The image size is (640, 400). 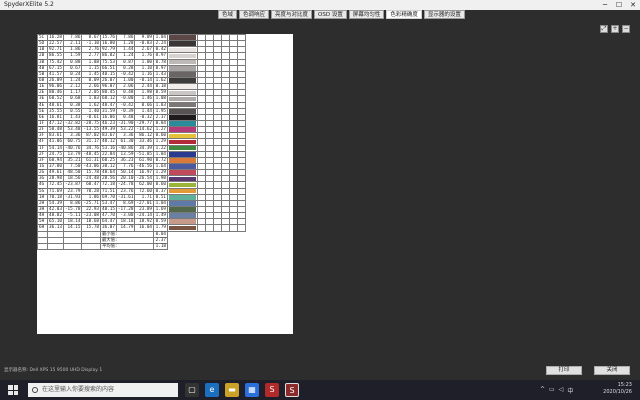 I want to click on value-cell: 50.48, so click(x=55, y=130).